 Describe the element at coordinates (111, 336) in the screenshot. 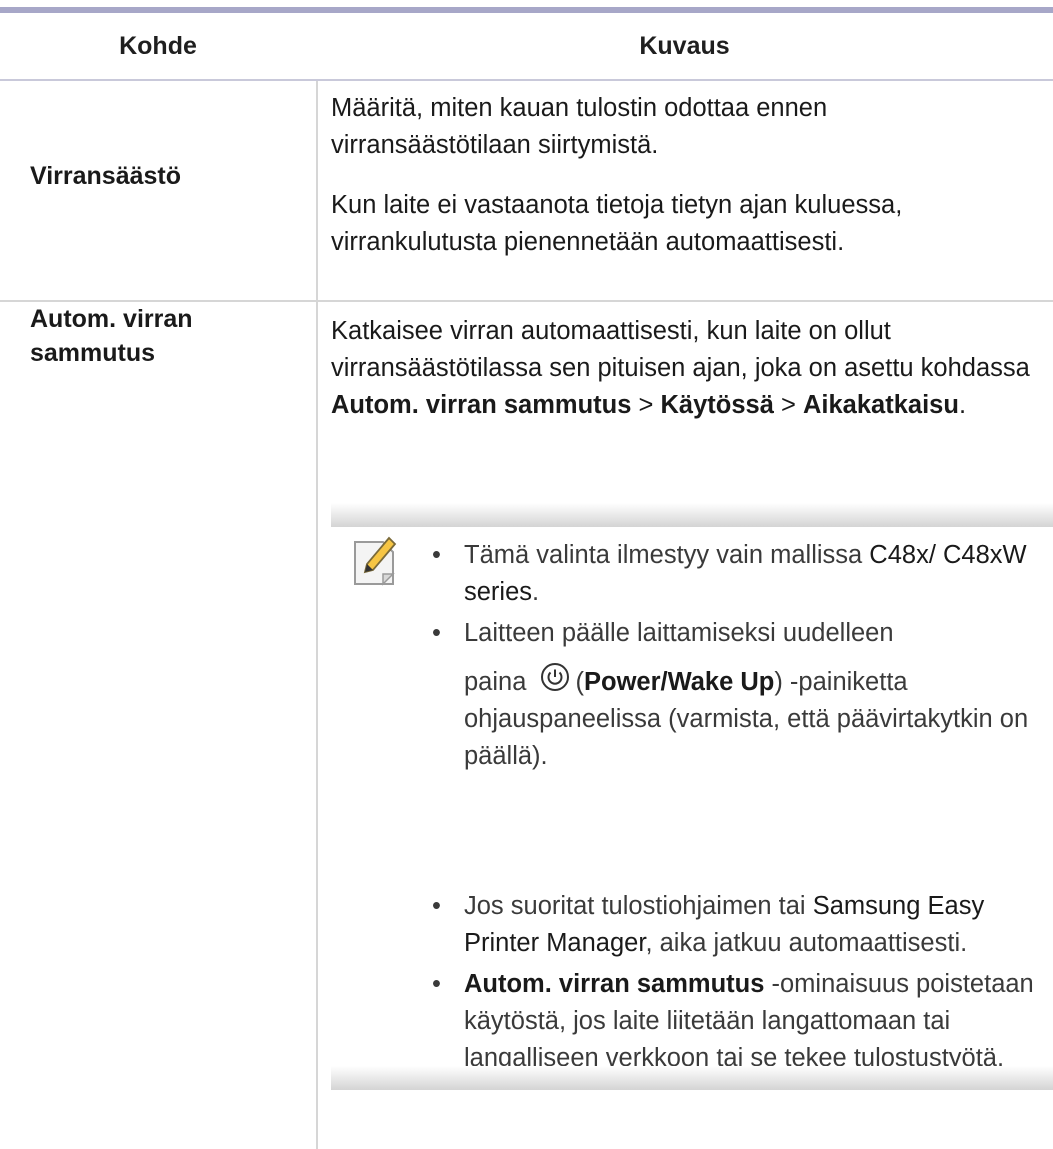

I see `row-label-autom-virran-sammutus: Autom. virran sammutus` at that location.